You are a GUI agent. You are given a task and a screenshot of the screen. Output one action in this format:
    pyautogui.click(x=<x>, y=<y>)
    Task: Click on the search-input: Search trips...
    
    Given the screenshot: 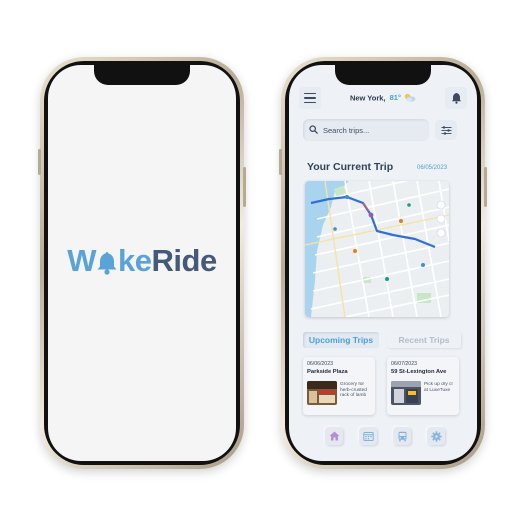 What is the action you would take?
    pyautogui.click(x=366, y=130)
    